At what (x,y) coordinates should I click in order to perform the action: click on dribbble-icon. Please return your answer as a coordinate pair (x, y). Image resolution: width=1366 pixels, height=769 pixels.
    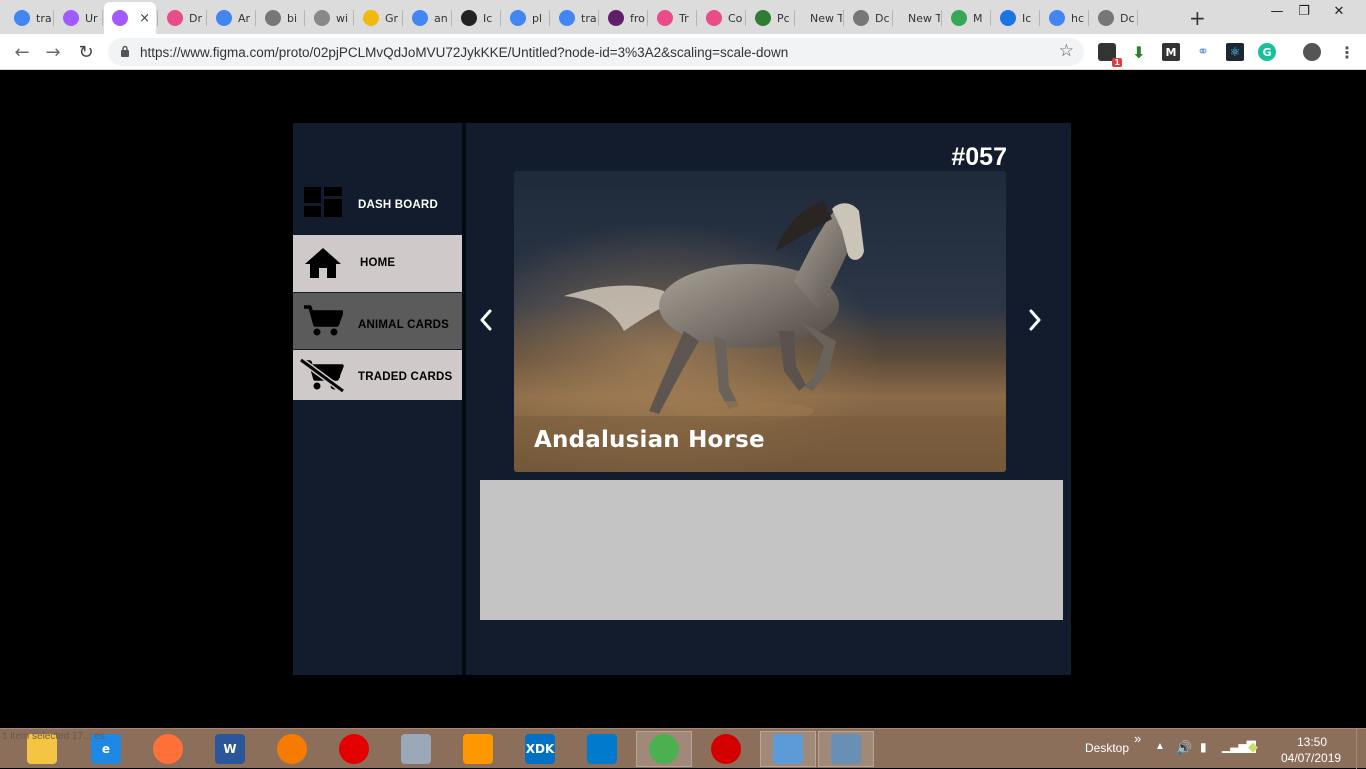
    Looking at the image, I should click on (175, 18).